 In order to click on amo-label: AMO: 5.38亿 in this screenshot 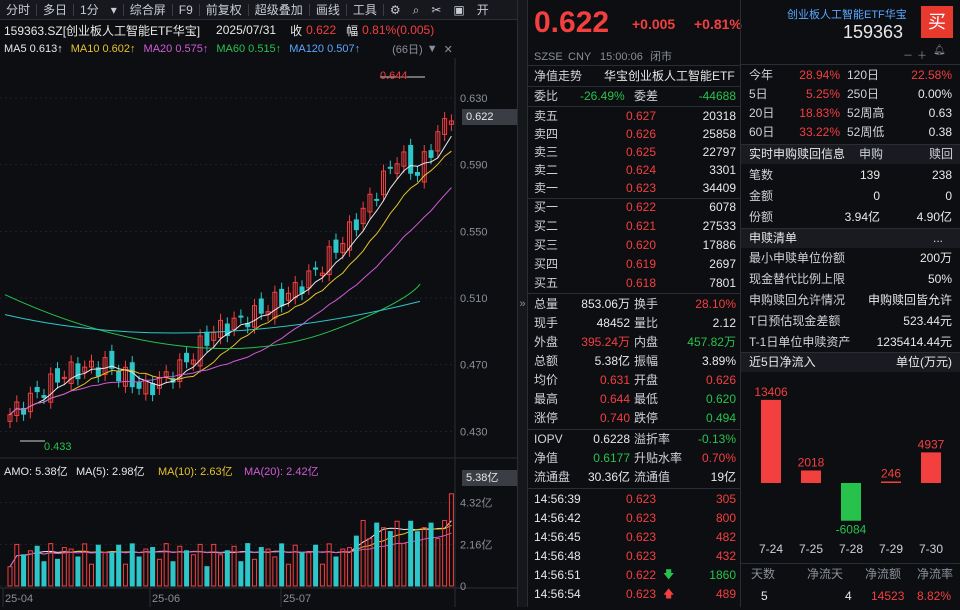, I will do `click(36, 472)`.